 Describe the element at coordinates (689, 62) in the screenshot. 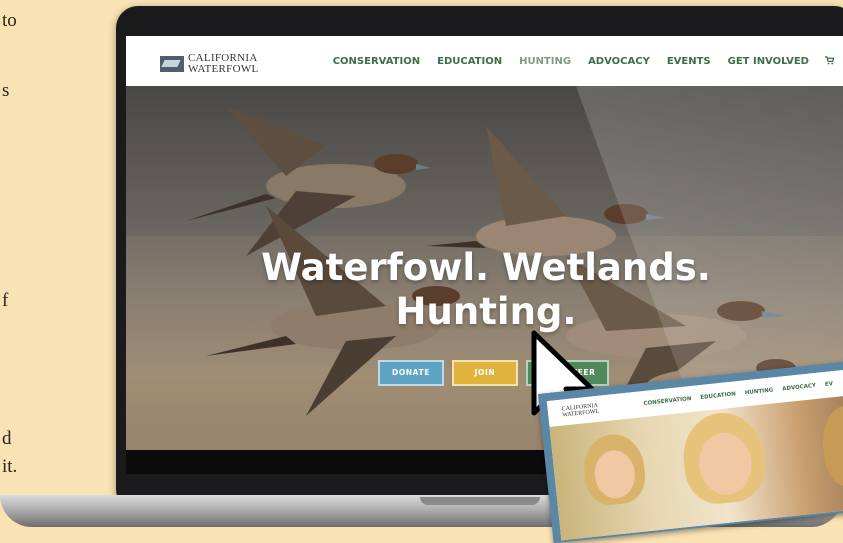

I see `nav-events: EVENTS` at that location.